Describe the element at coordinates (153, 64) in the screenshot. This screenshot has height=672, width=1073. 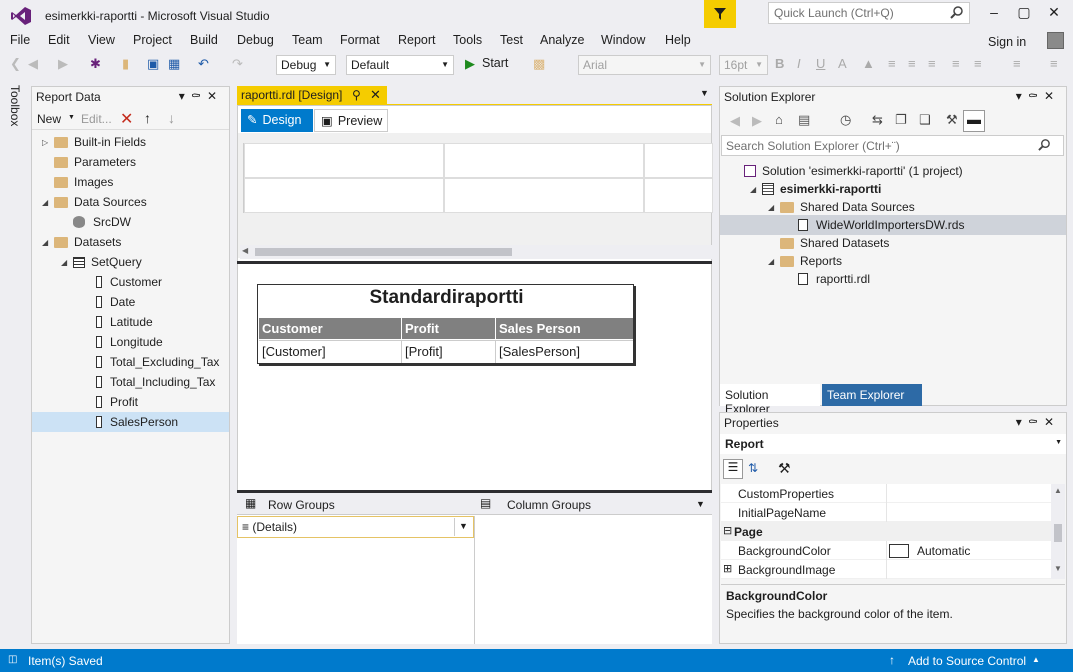
I see `save-icon: ▣` at that location.